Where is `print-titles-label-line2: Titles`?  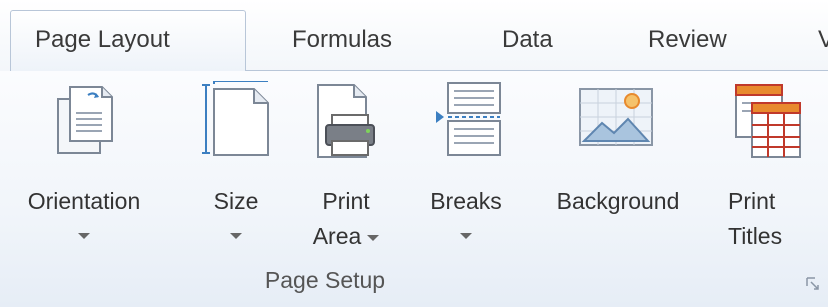
print-titles-label-line2: Titles is located at coordinates (755, 236).